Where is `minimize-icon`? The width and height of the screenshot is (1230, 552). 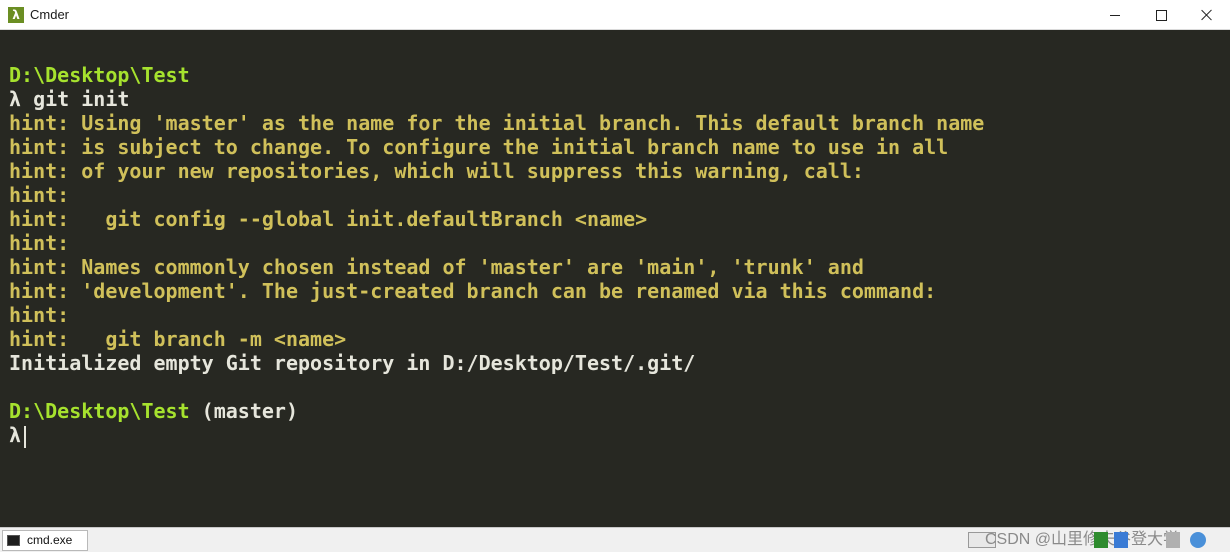 minimize-icon is located at coordinates (1115, 15).